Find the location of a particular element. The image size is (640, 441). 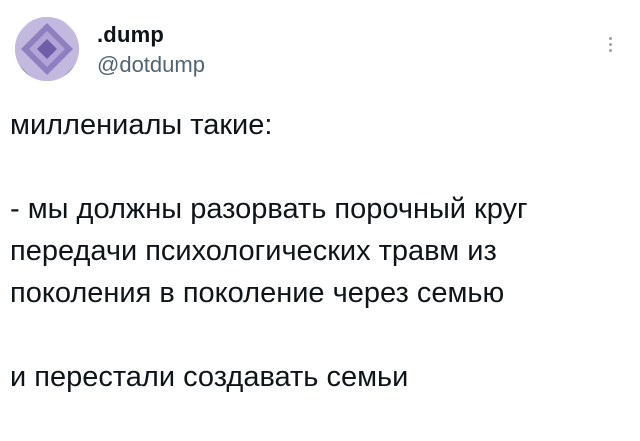

avatar is located at coordinates (47, 49).